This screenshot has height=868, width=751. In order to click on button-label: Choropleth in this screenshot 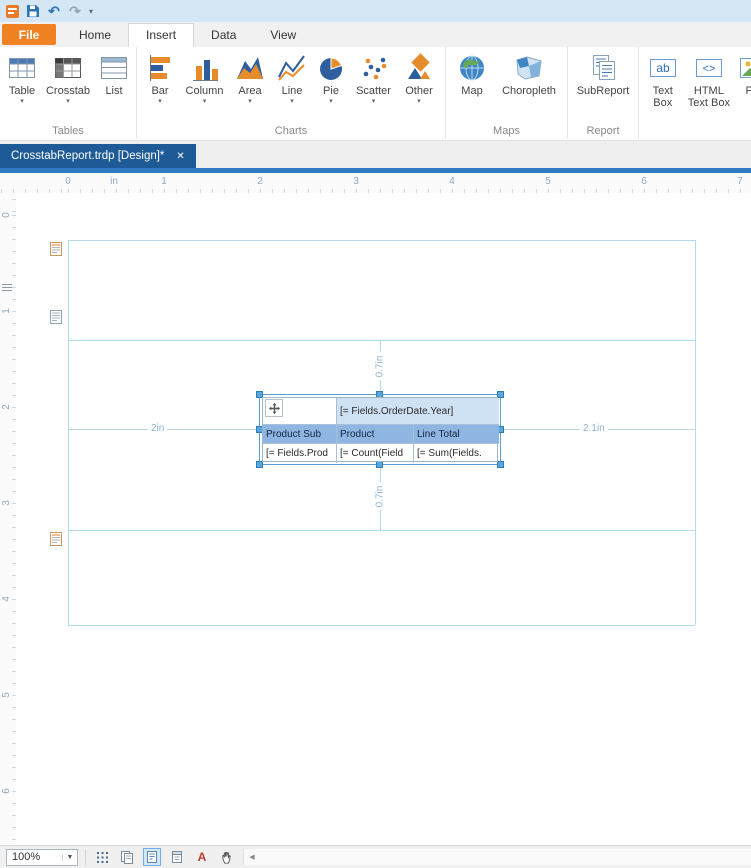, I will do `click(529, 91)`.